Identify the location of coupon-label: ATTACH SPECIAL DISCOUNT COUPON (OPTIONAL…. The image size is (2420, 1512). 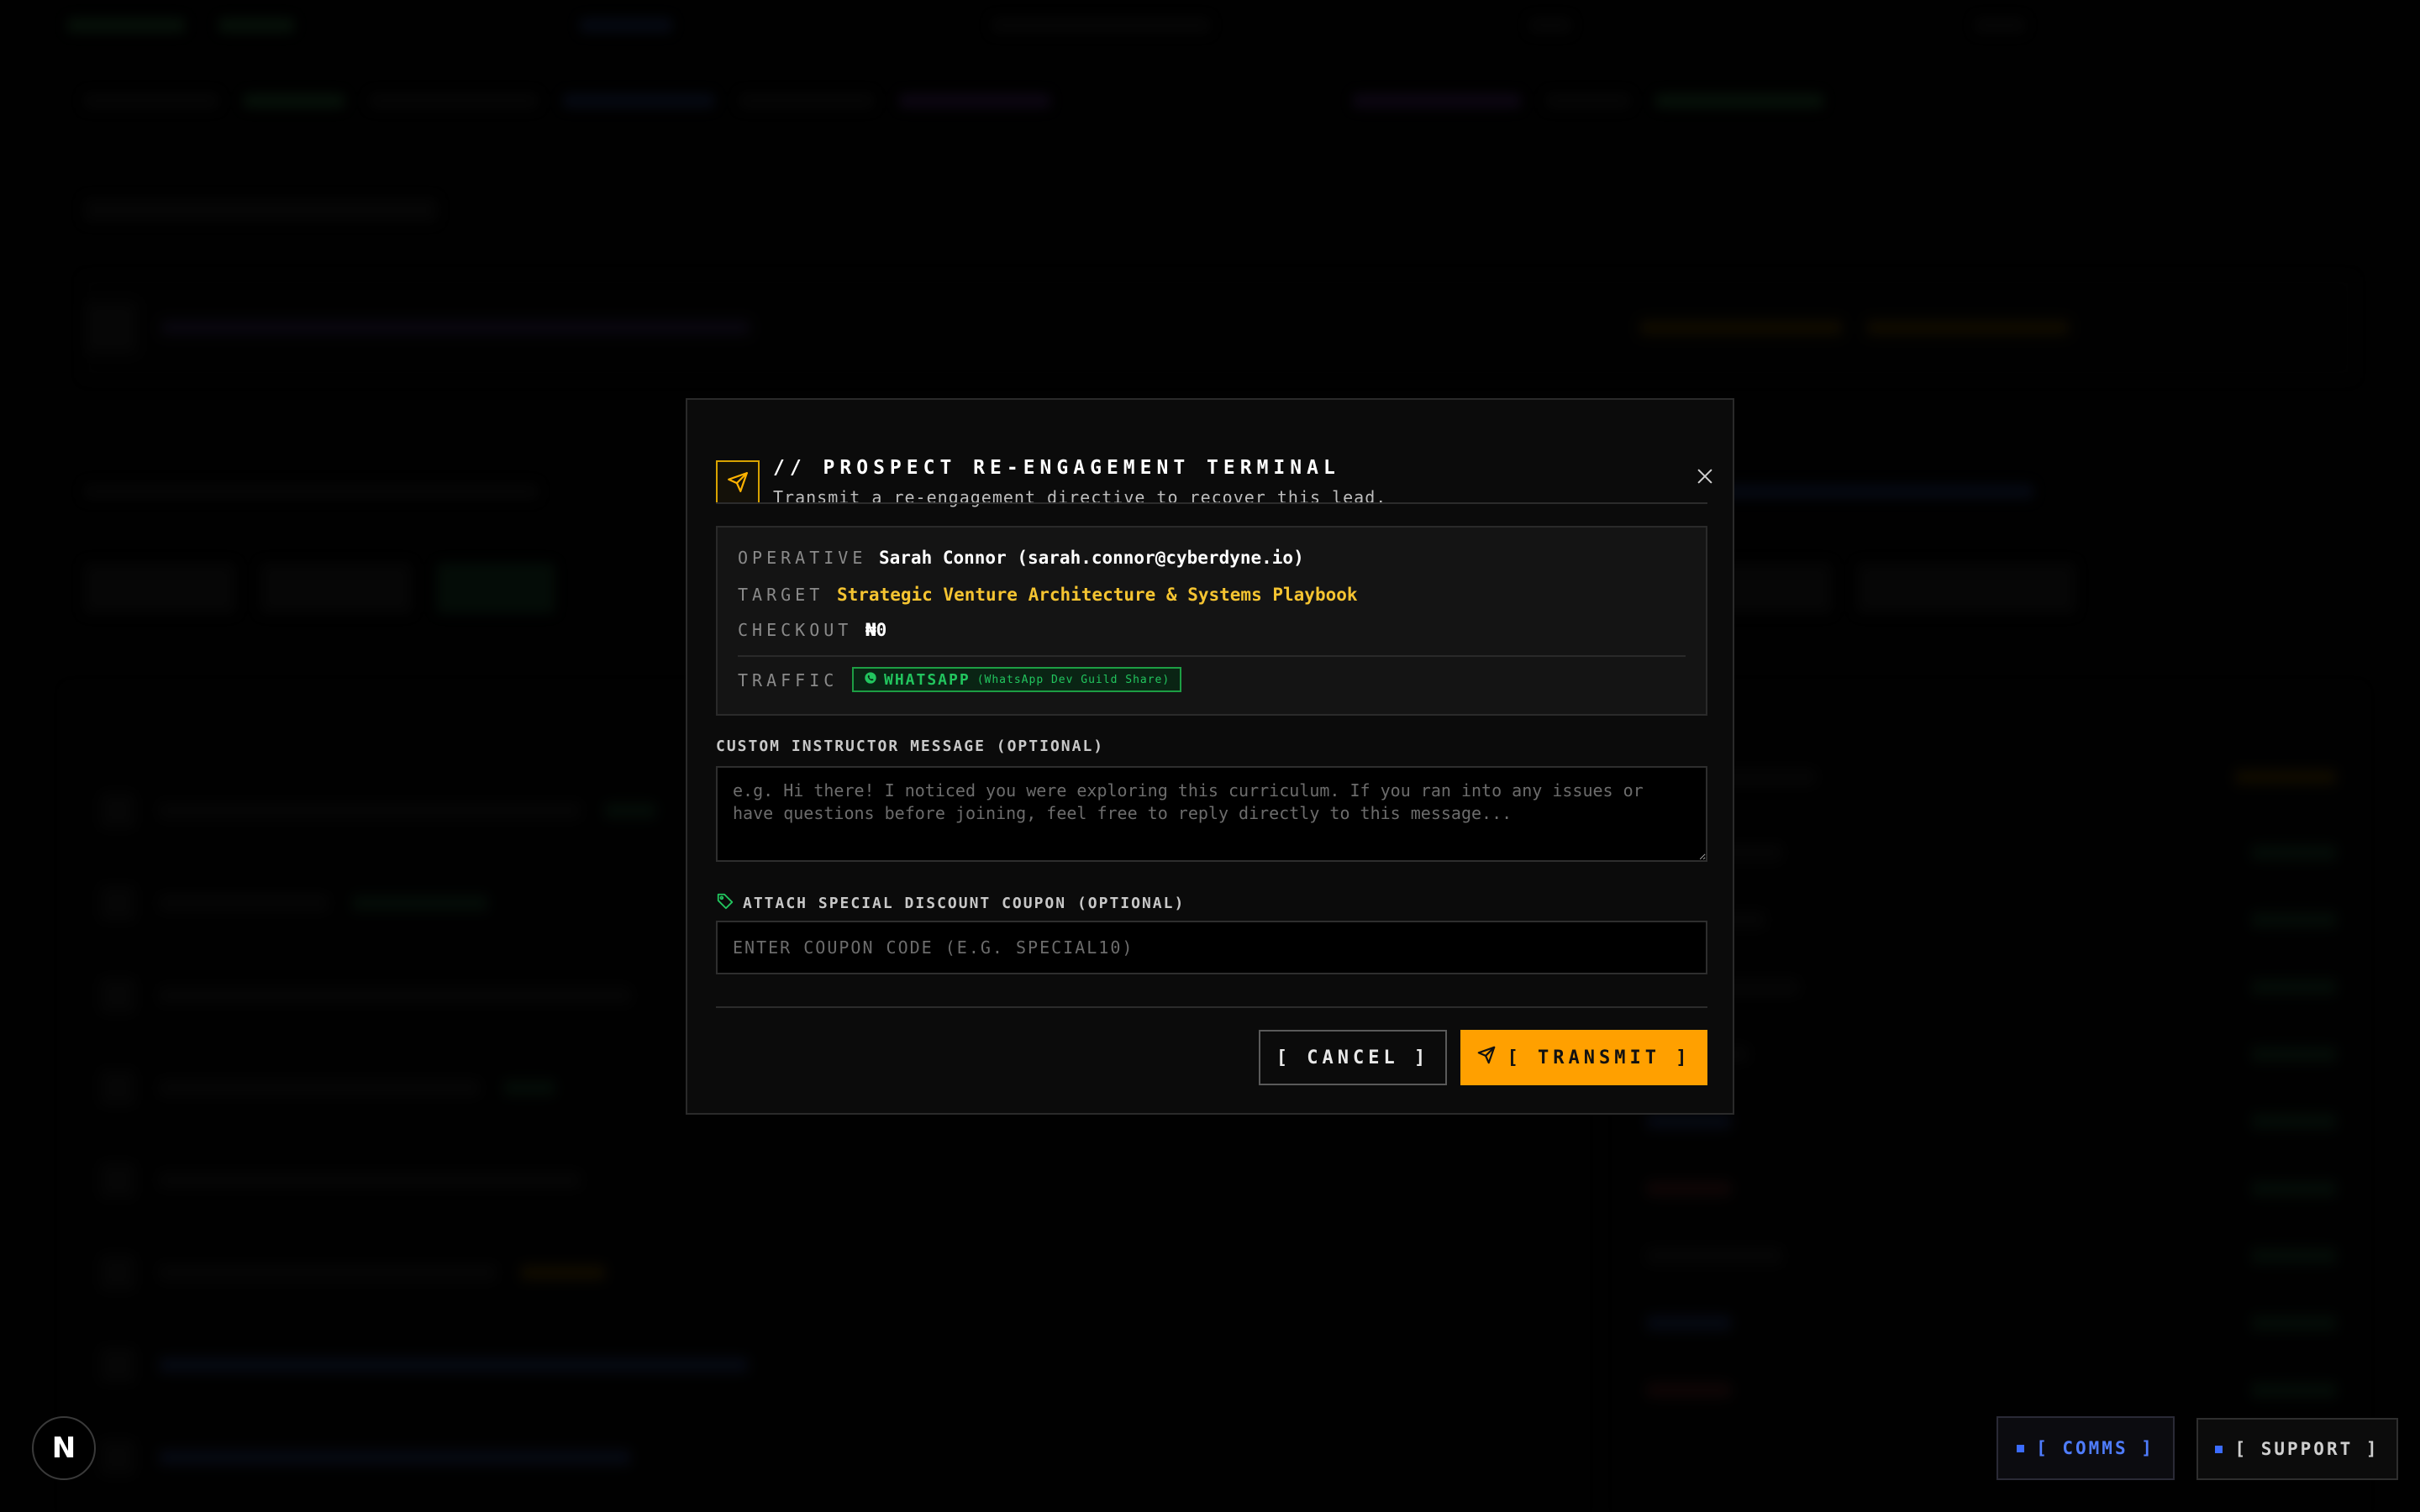
(964, 903).